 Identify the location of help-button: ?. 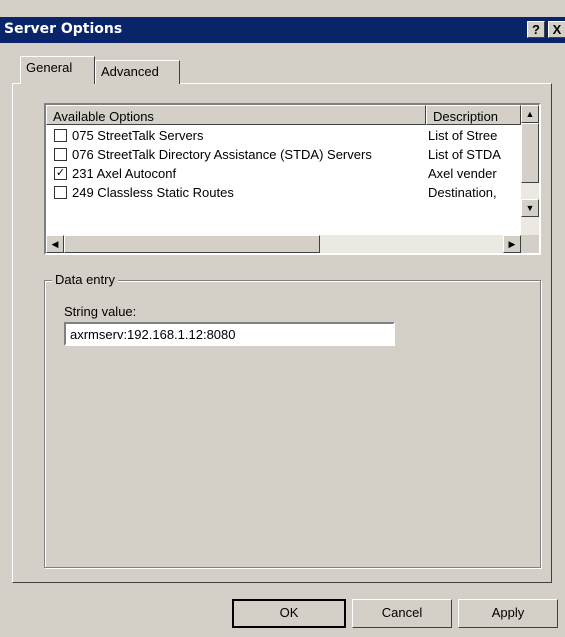
(536, 29).